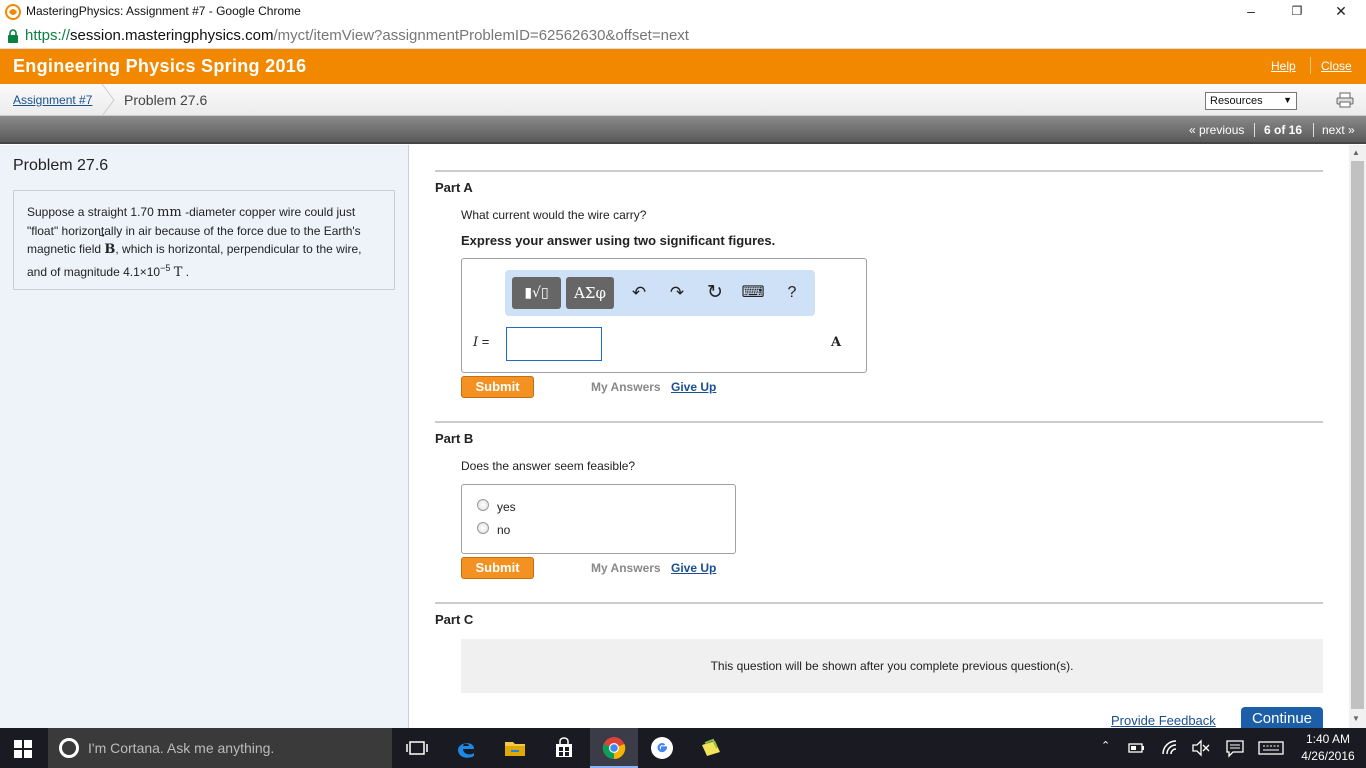 This screenshot has width=1366, height=768. Describe the element at coordinates (454, 438) in the screenshot. I see `part-b-heading: Part B` at that location.